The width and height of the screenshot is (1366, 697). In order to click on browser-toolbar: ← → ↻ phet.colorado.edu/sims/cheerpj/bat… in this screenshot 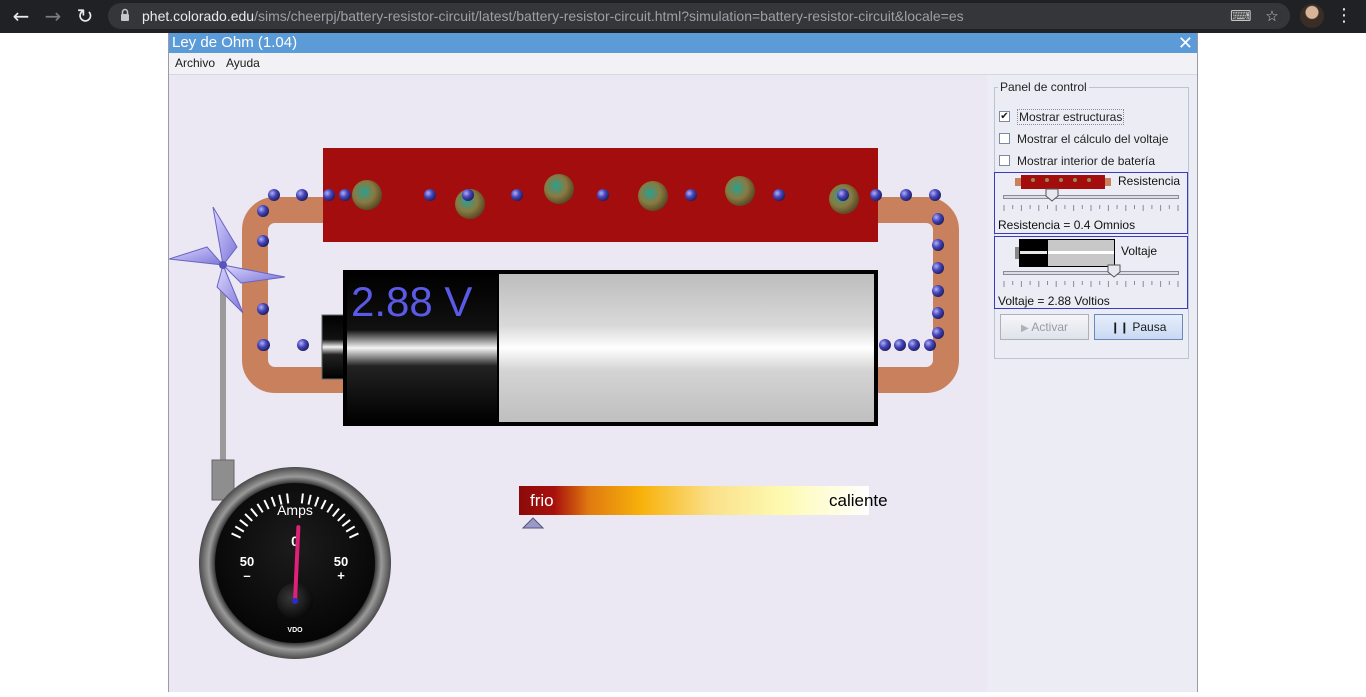, I will do `click(683, 16)`.